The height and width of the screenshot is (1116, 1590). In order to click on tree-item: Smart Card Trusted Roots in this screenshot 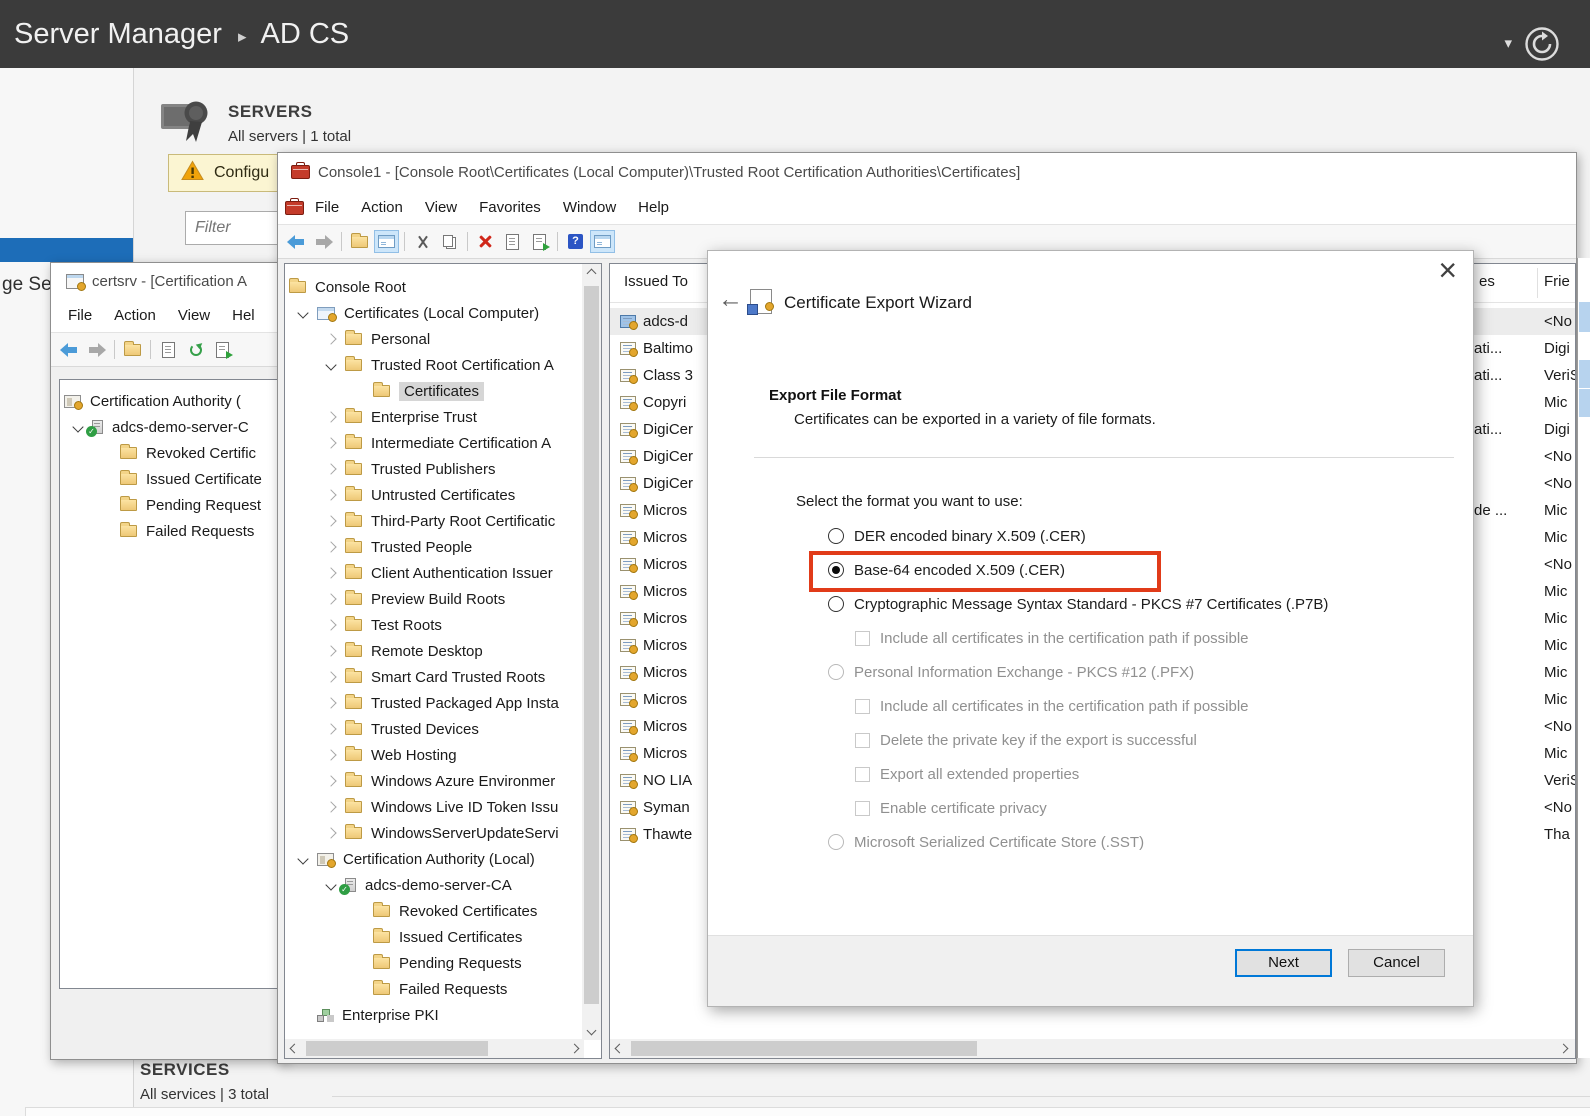, I will do `click(443, 677)`.